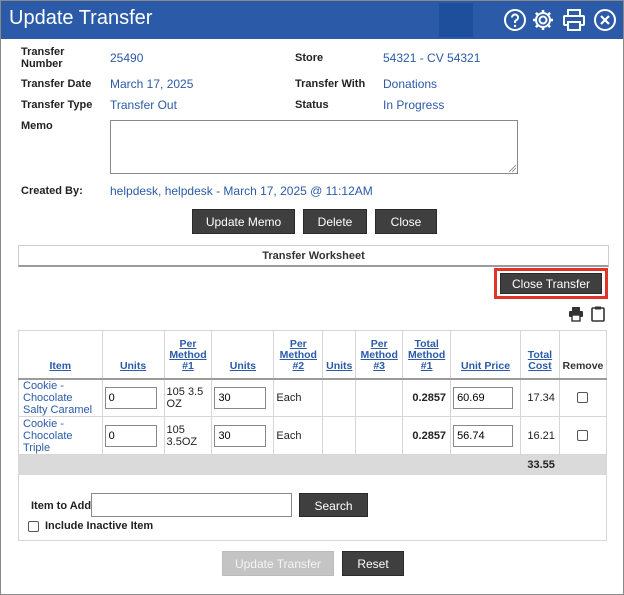  What do you see at coordinates (60, 397) in the screenshot?
I see `item-link: Cookie - Chocolate Salty Caramel` at bounding box center [60, 397].